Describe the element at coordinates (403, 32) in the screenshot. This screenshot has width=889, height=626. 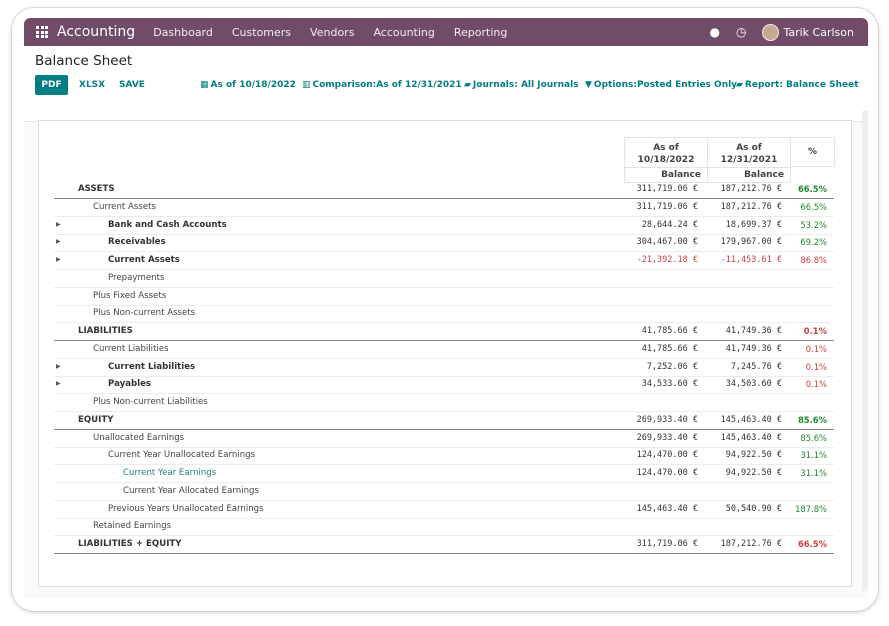
I see `nav-accounting: Accounting` at that location.